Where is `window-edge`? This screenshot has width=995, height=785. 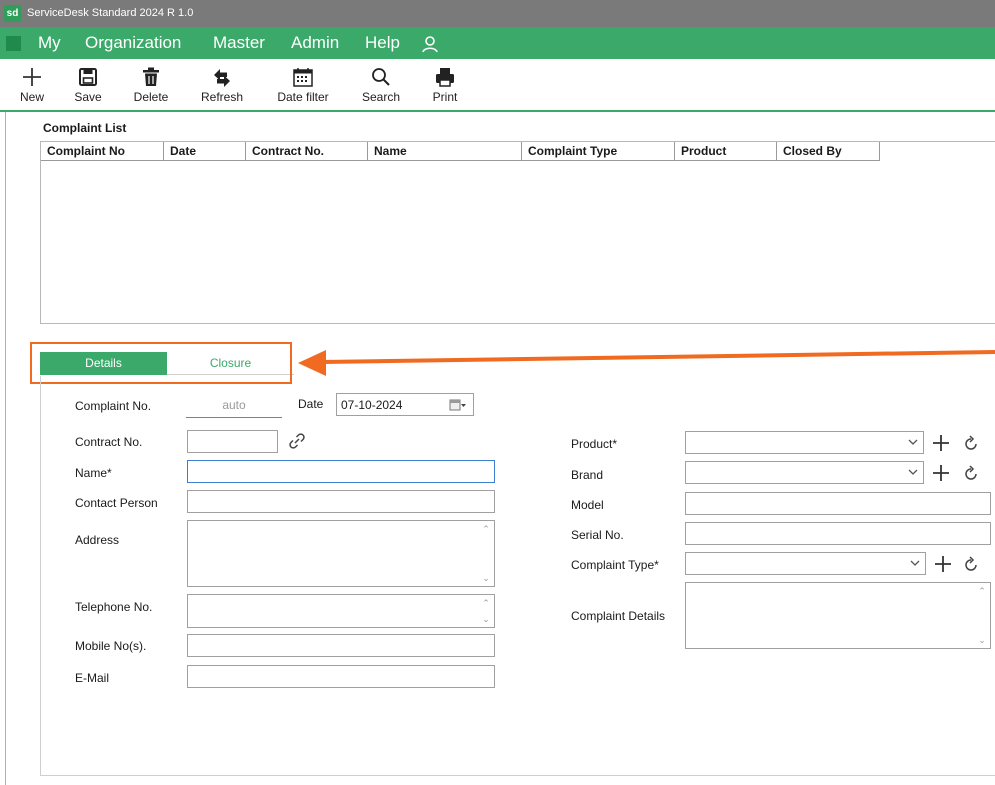
window-edge is located at coordinates (5, 448).